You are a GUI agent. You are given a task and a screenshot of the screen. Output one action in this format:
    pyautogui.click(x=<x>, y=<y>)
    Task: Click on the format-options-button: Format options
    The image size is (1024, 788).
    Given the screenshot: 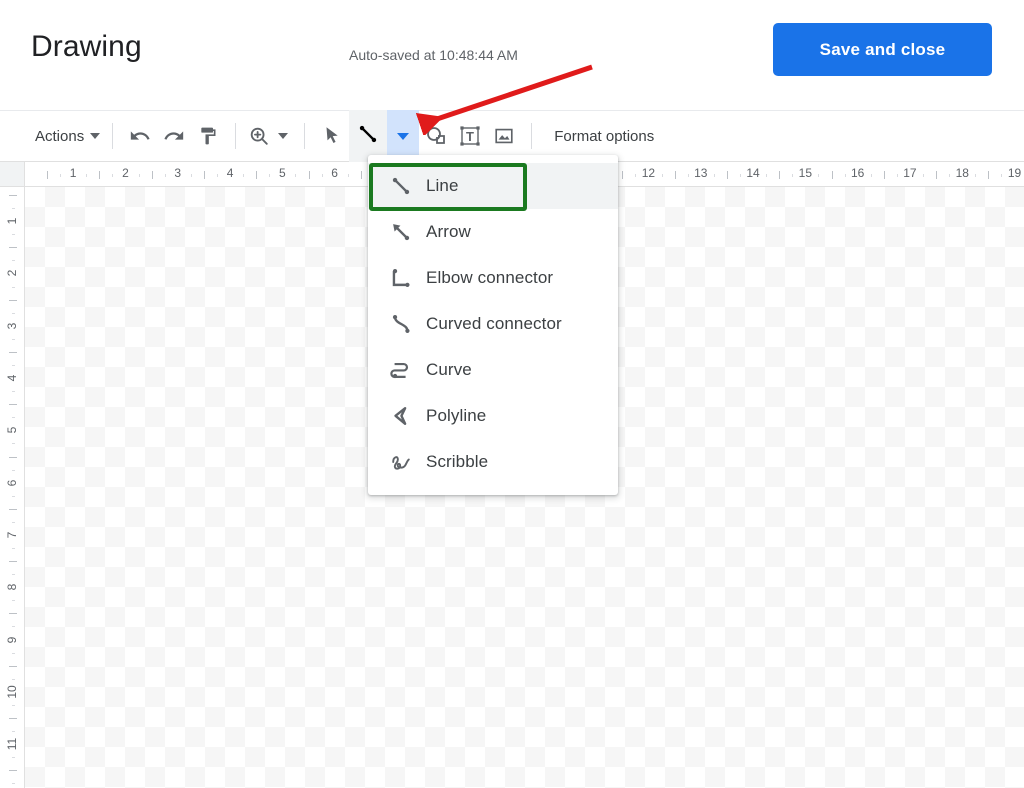 What is the action you would take?
    pyautogui.click(x=604, y=136)
    